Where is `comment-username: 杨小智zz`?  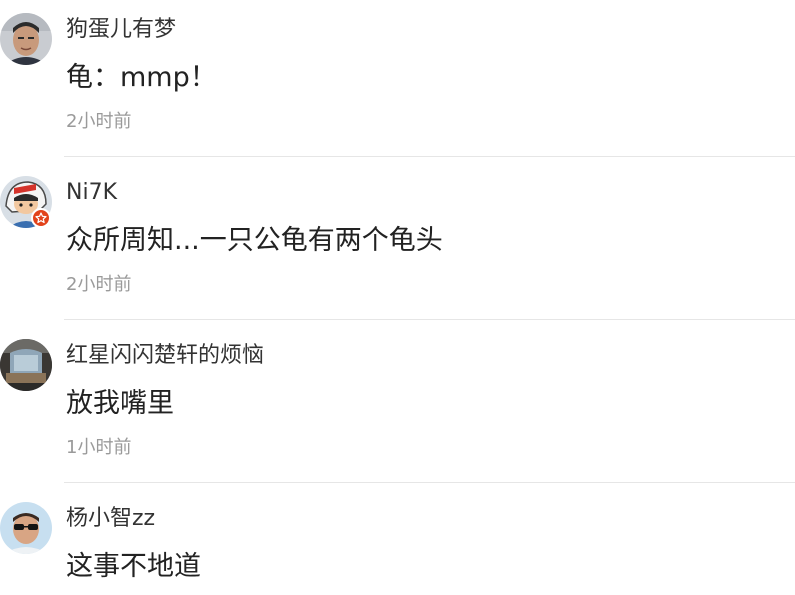 comment-username: 杨小智zz is located at coordinates (110, 519).